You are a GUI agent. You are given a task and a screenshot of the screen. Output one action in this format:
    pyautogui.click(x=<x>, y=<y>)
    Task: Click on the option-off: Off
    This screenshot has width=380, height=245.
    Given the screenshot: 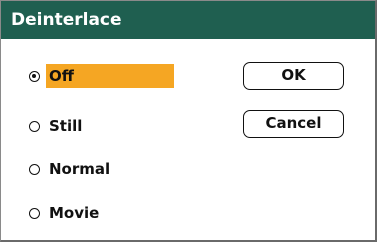 What is the action you would take?
    pyautogui.click(x=101, y=76)
    